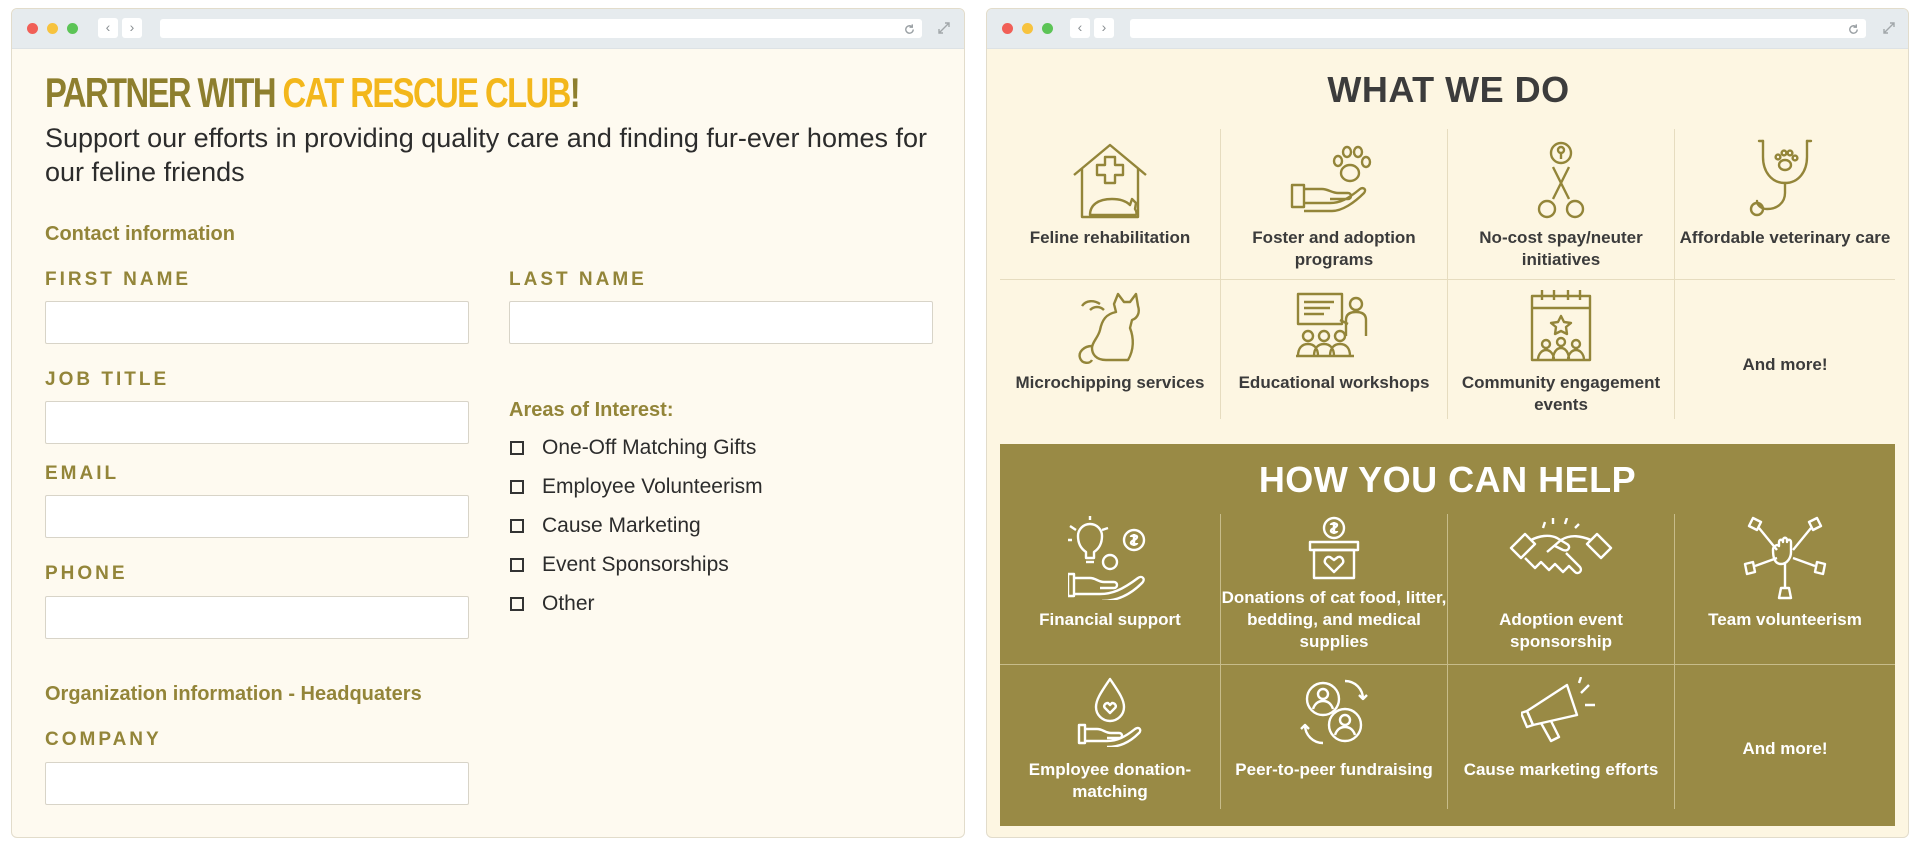  What do you see at coordinates (1781, 178) in the screenshot?
I see `stethoscope-icon` at bounding box center [1781, 178].